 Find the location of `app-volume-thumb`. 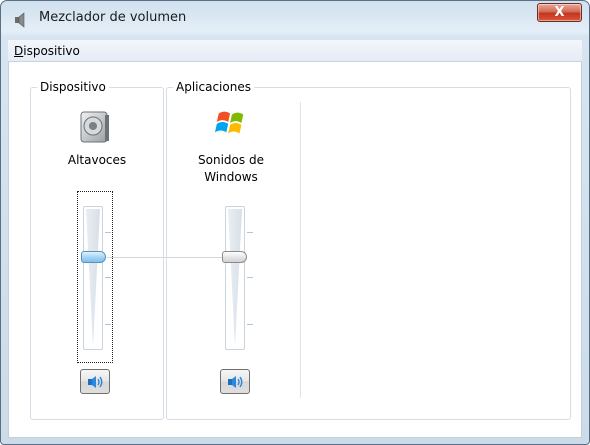

app-volume-thumb is located at coordinates (234, 257).